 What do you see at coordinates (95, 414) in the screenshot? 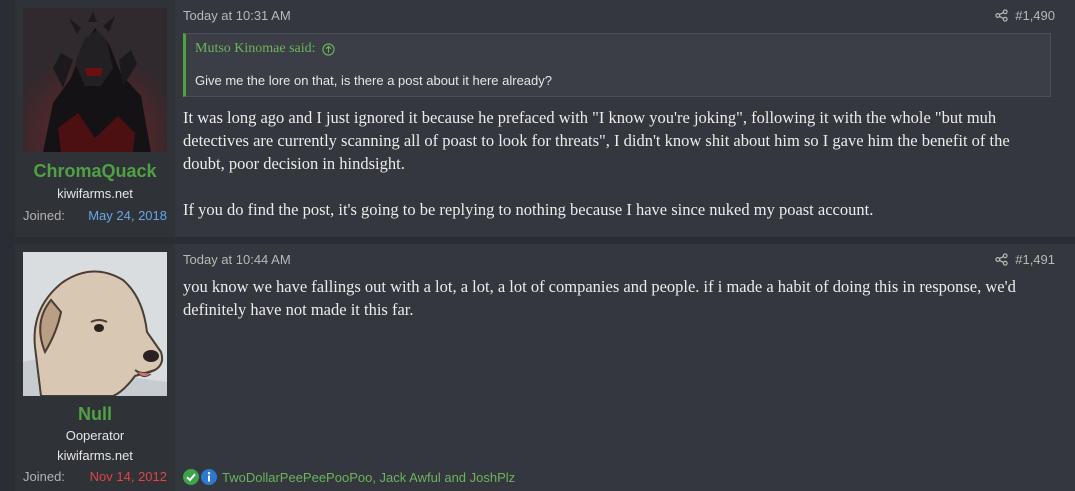
I see `username: Null` at bounding box center [95, 414].